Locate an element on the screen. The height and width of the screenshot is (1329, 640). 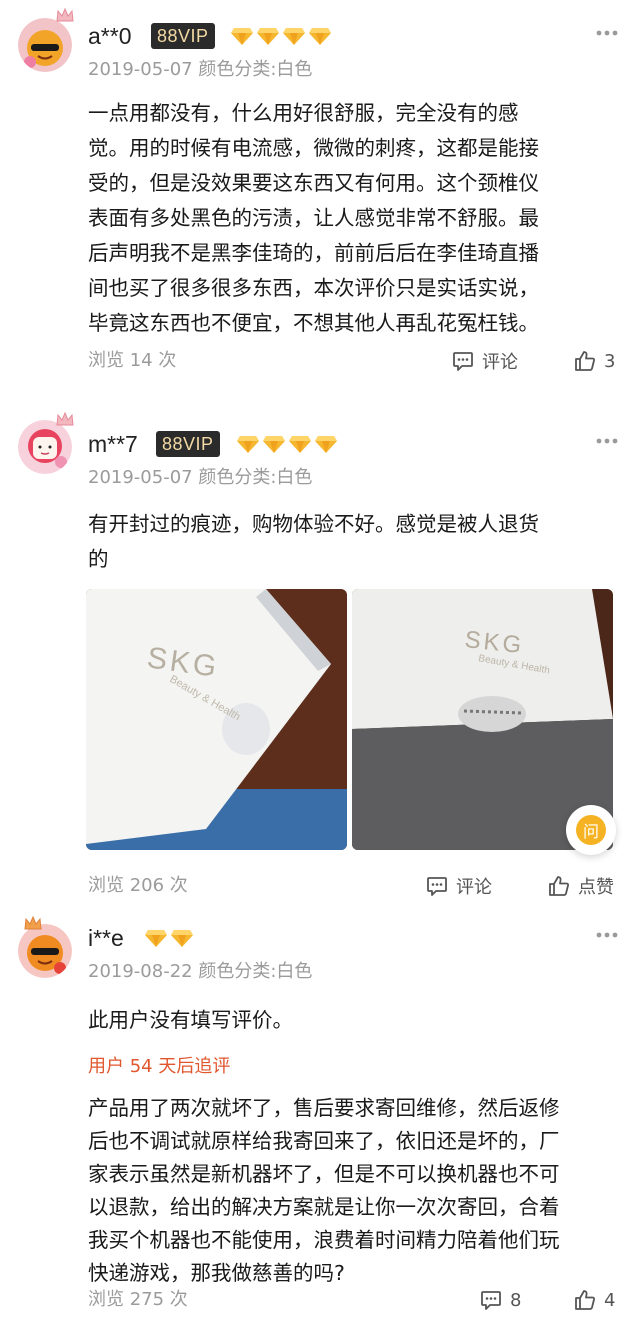
followup-text-line: 产品用了两次就坏了，售后要求寄回维修，然后返修 is located at coordinates (324, 1108).